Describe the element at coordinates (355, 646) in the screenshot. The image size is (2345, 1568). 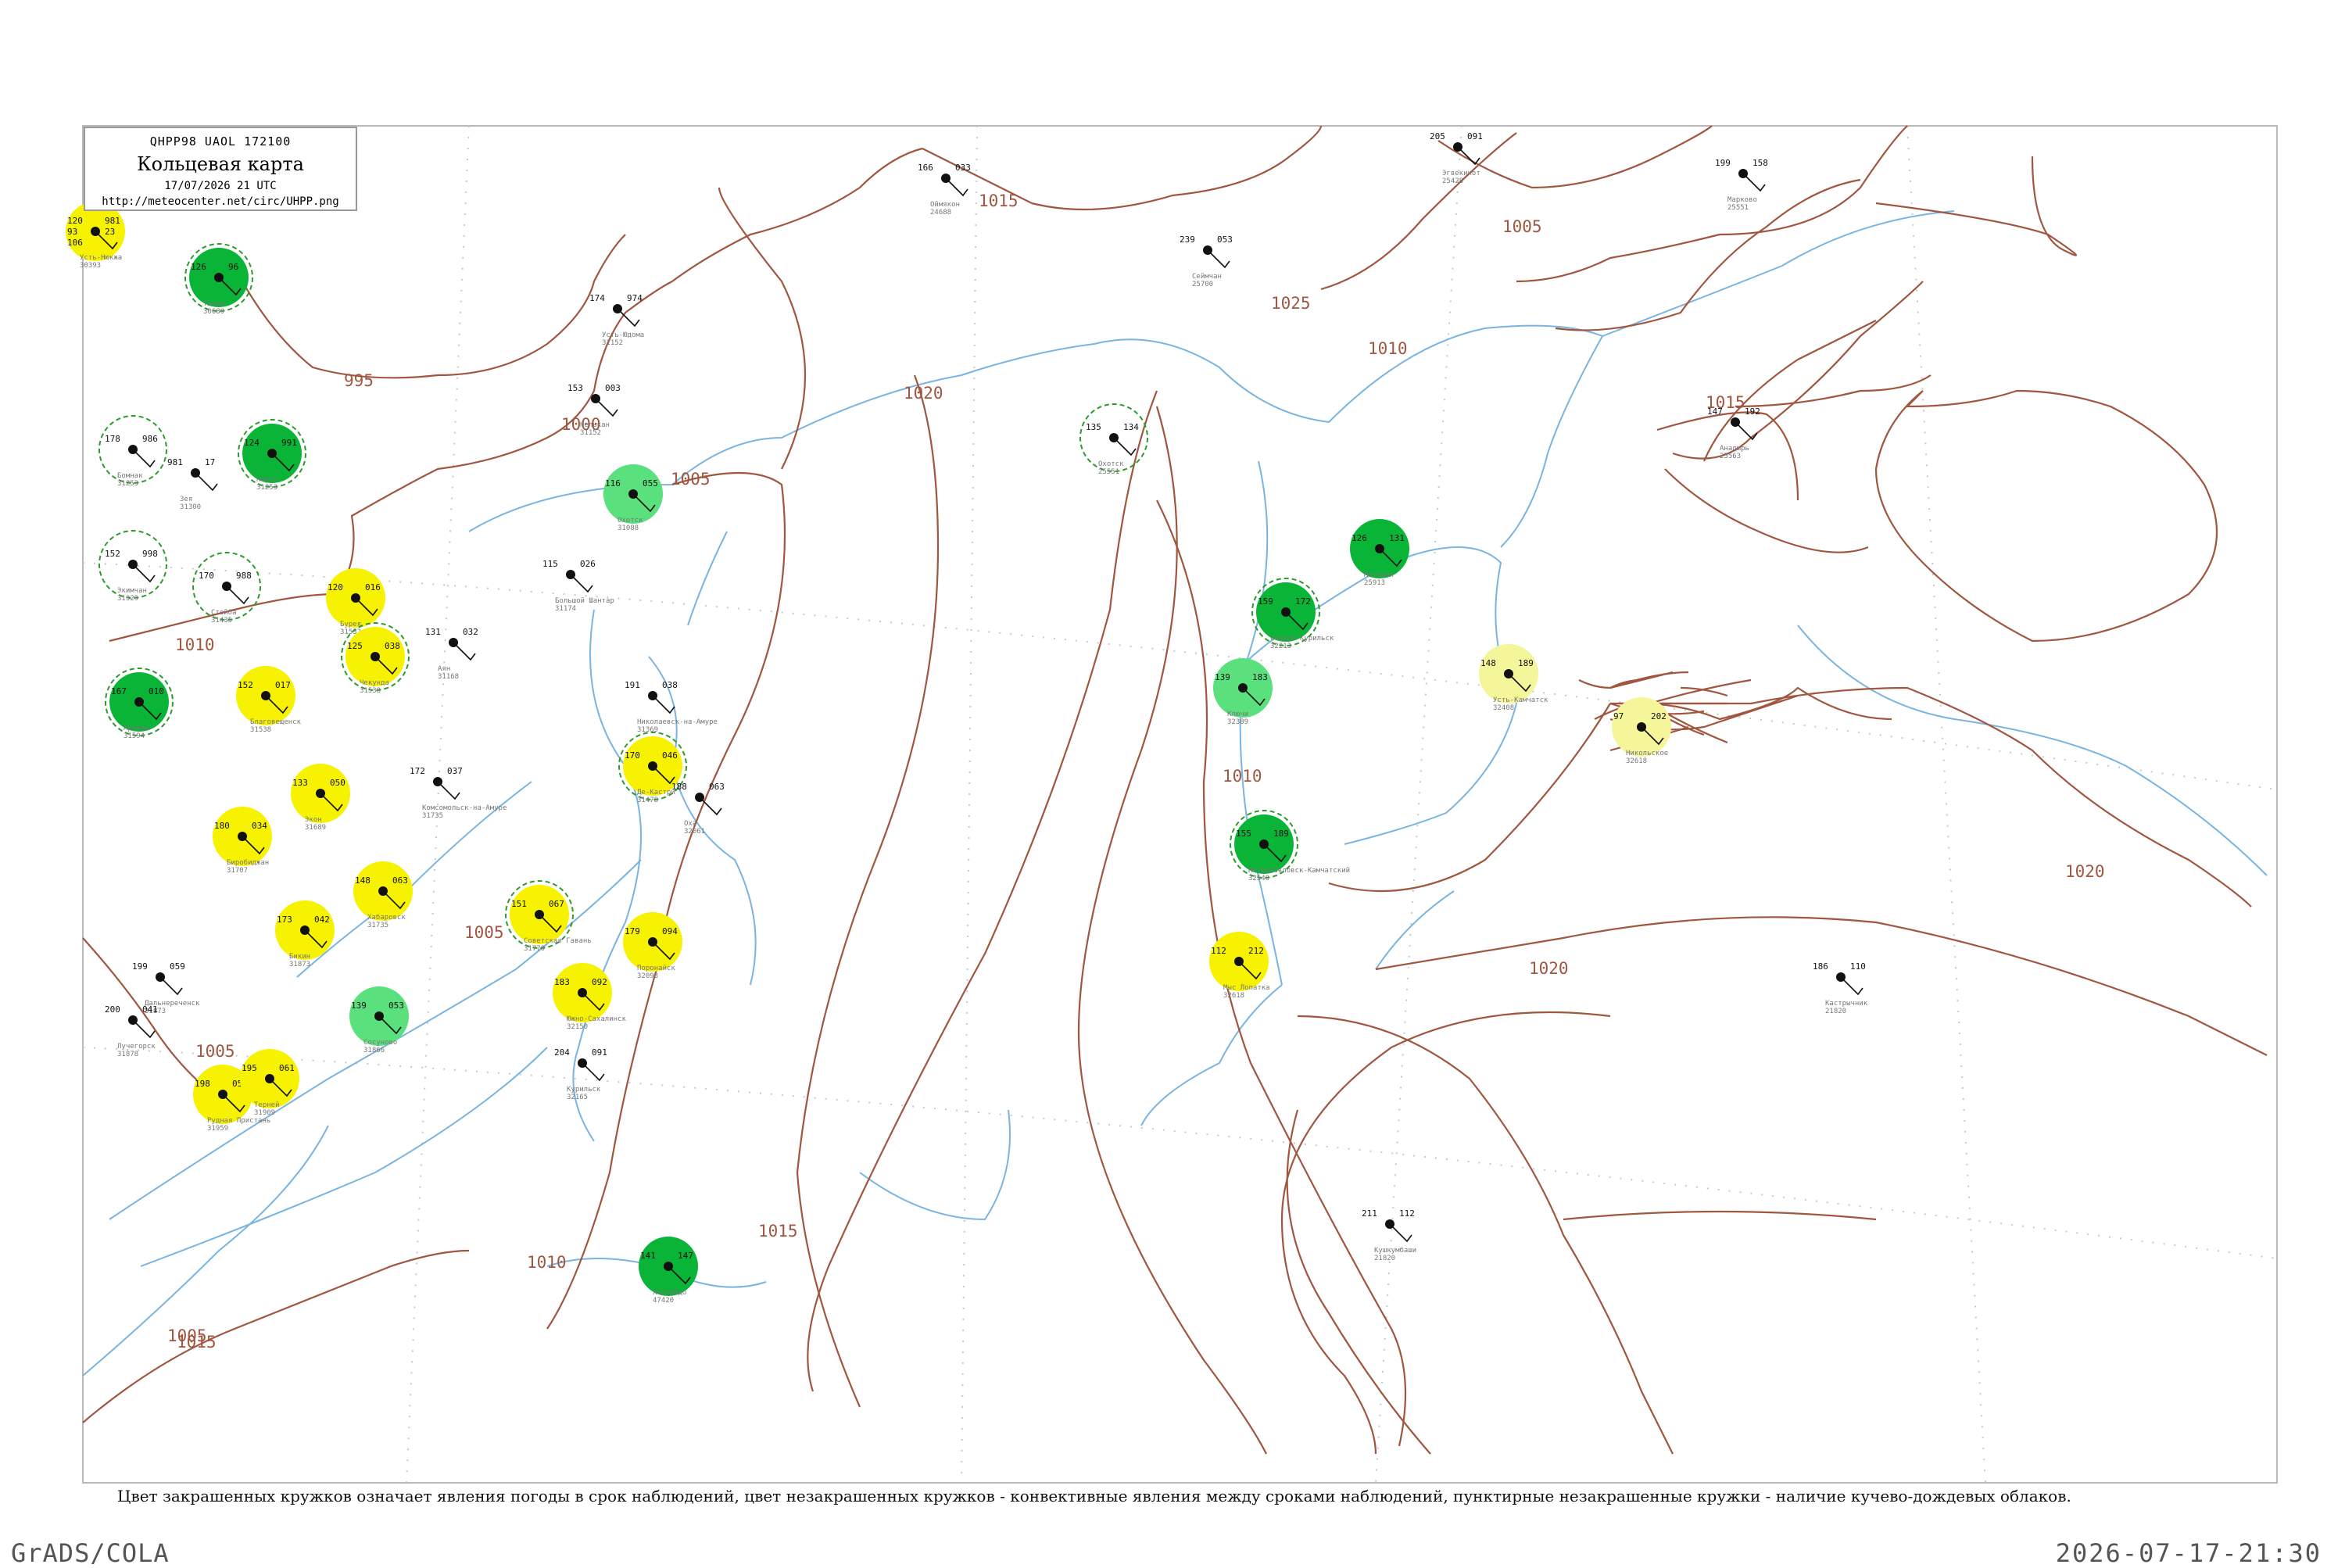
I see `temperature-label: 125` at that location.